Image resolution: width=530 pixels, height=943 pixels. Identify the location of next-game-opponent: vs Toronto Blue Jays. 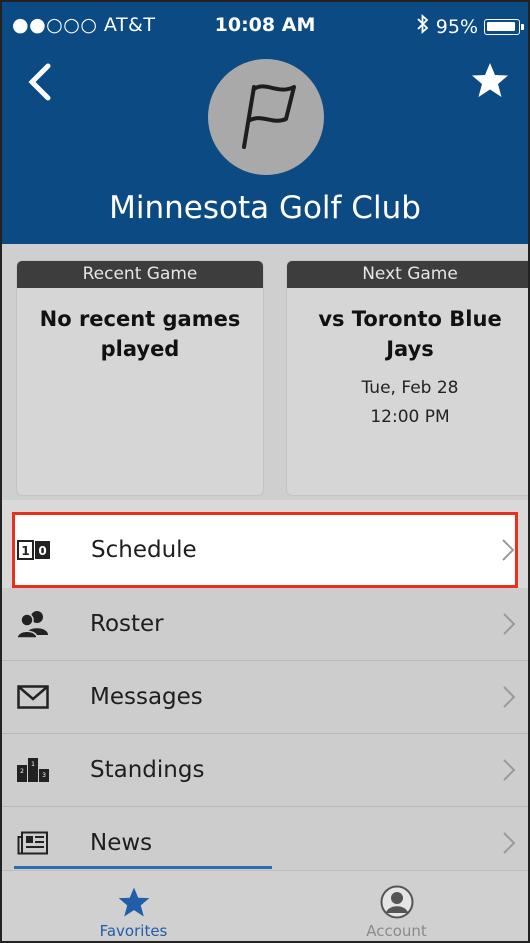
(410, 334).